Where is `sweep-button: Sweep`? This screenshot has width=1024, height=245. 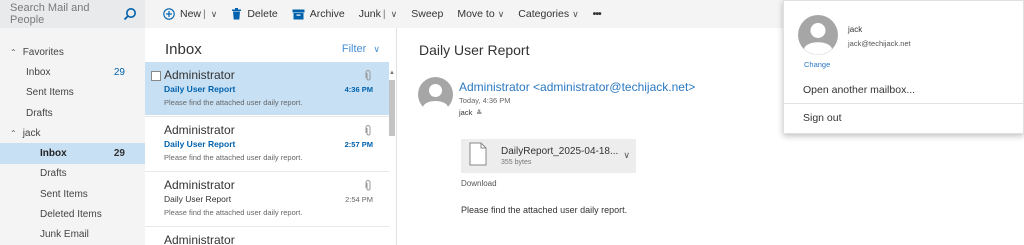 sweep-button: Sweep is located at coordinates (427, 14).